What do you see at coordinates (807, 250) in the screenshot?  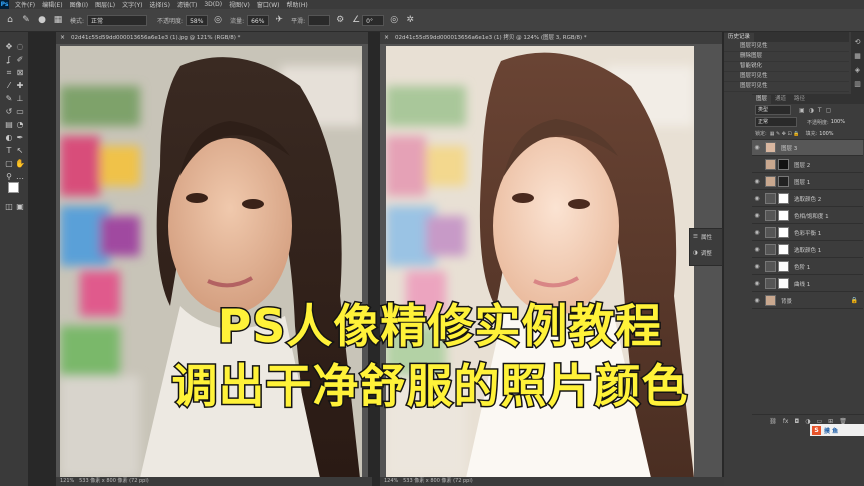 I see `layer-row-selective-color-1: ◉ 选取颜色 1` at bounding box center [807, 250].